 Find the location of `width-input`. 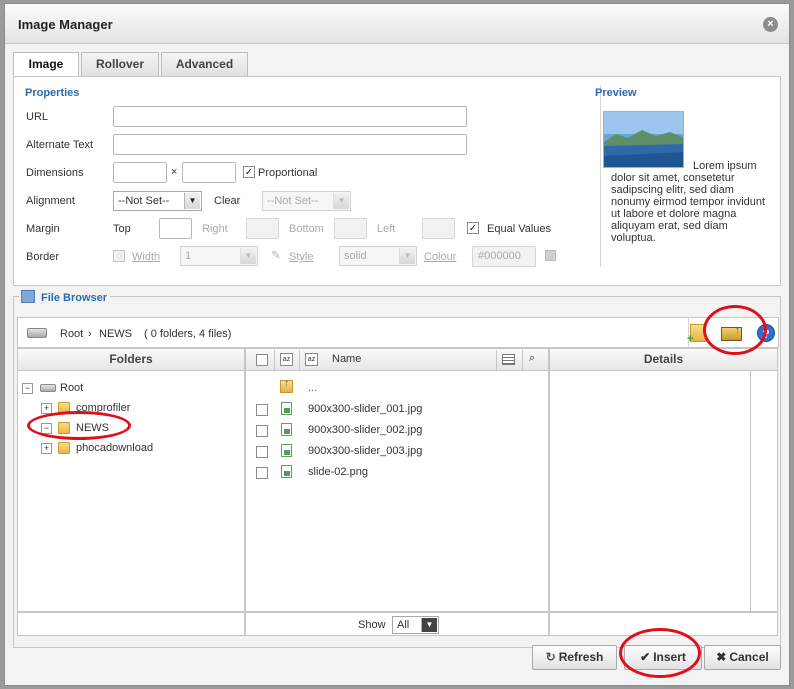

width-input is located at coordinates (140, 172).